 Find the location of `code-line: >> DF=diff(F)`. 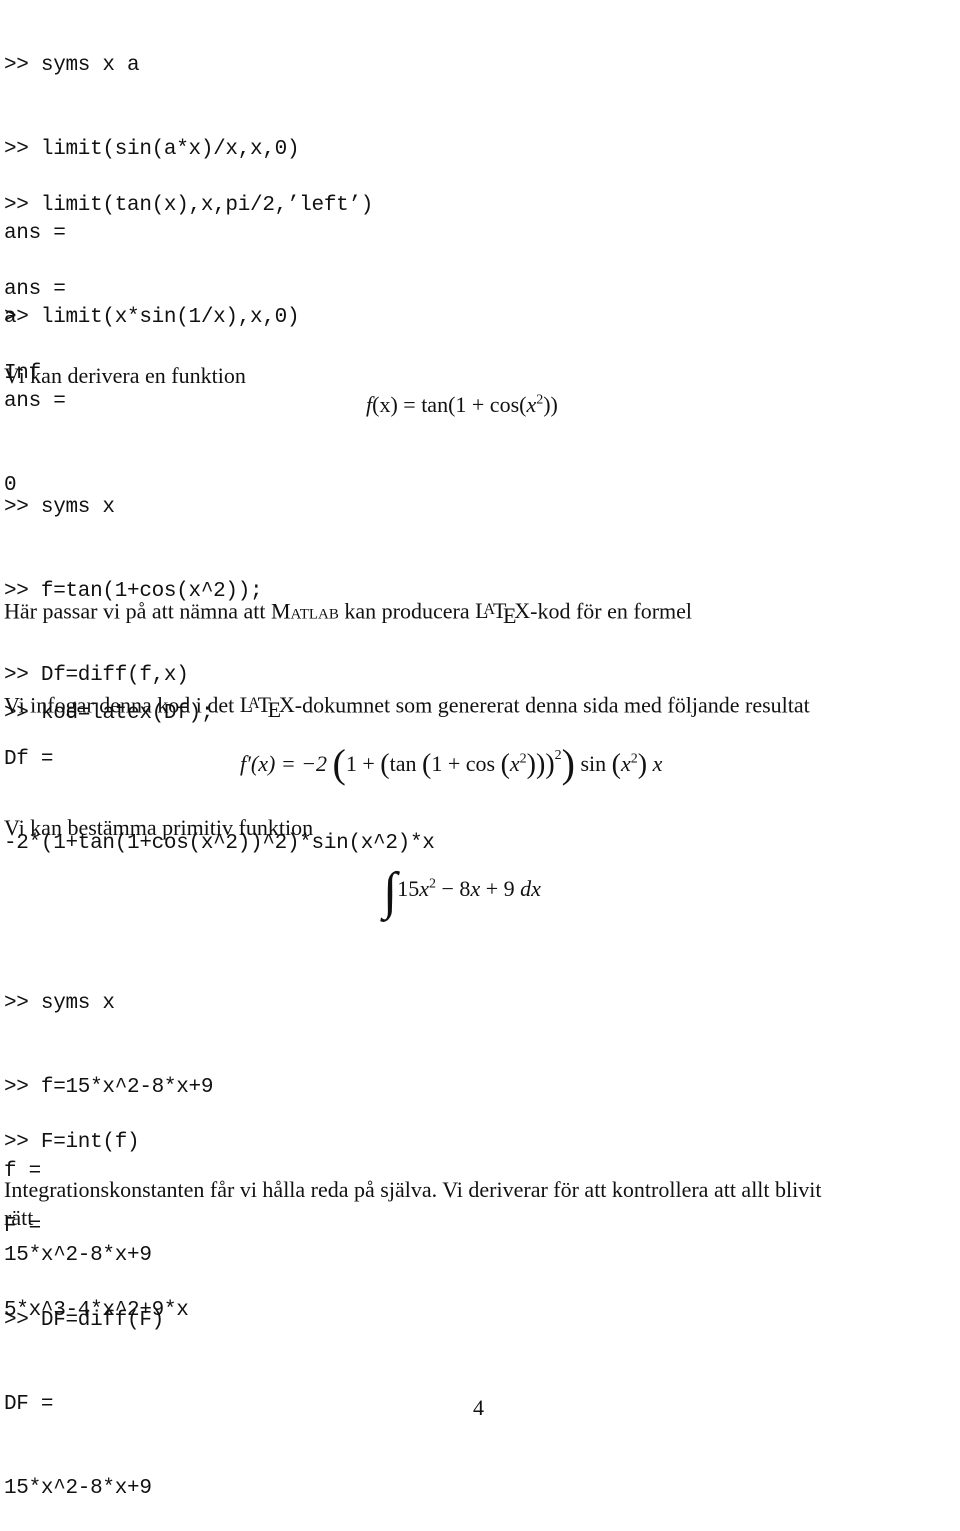

code-line: >> DF=diff(F) is located at coordinates (84, 1320).